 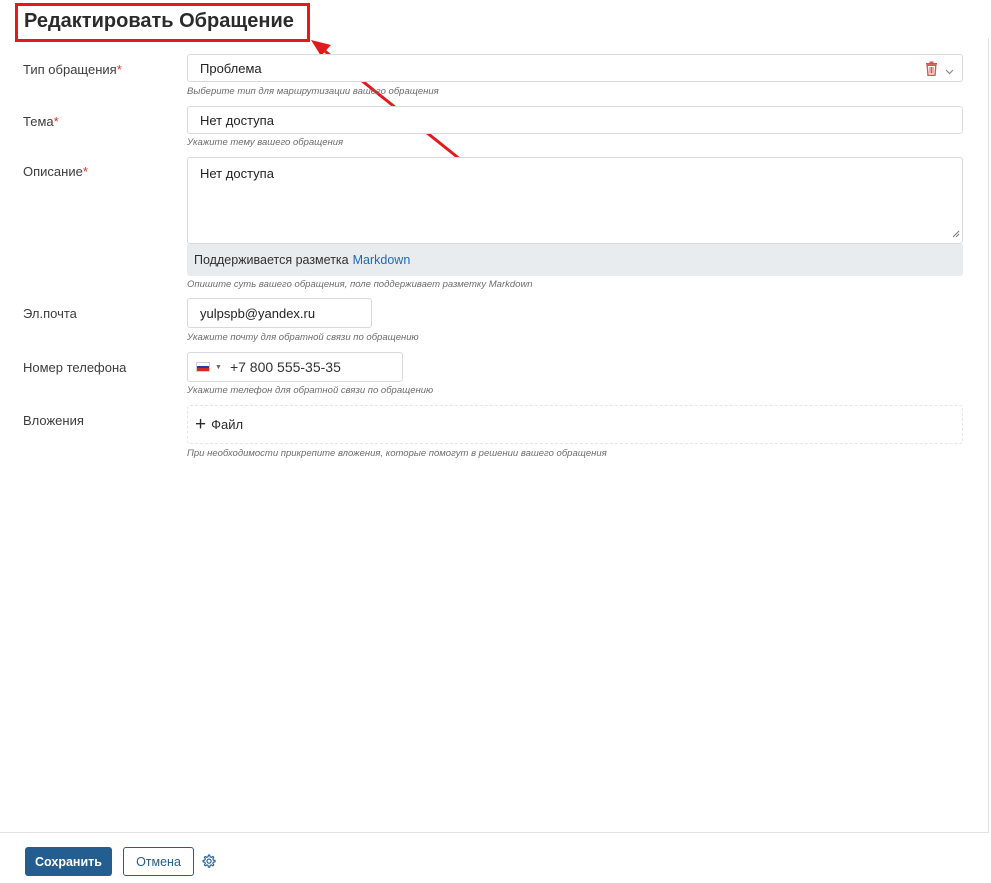 What do you see at coordinates (159, 21) in the screenshot?
I see `page-title: Редактировать Обращение` at bounding box center [159, 21].